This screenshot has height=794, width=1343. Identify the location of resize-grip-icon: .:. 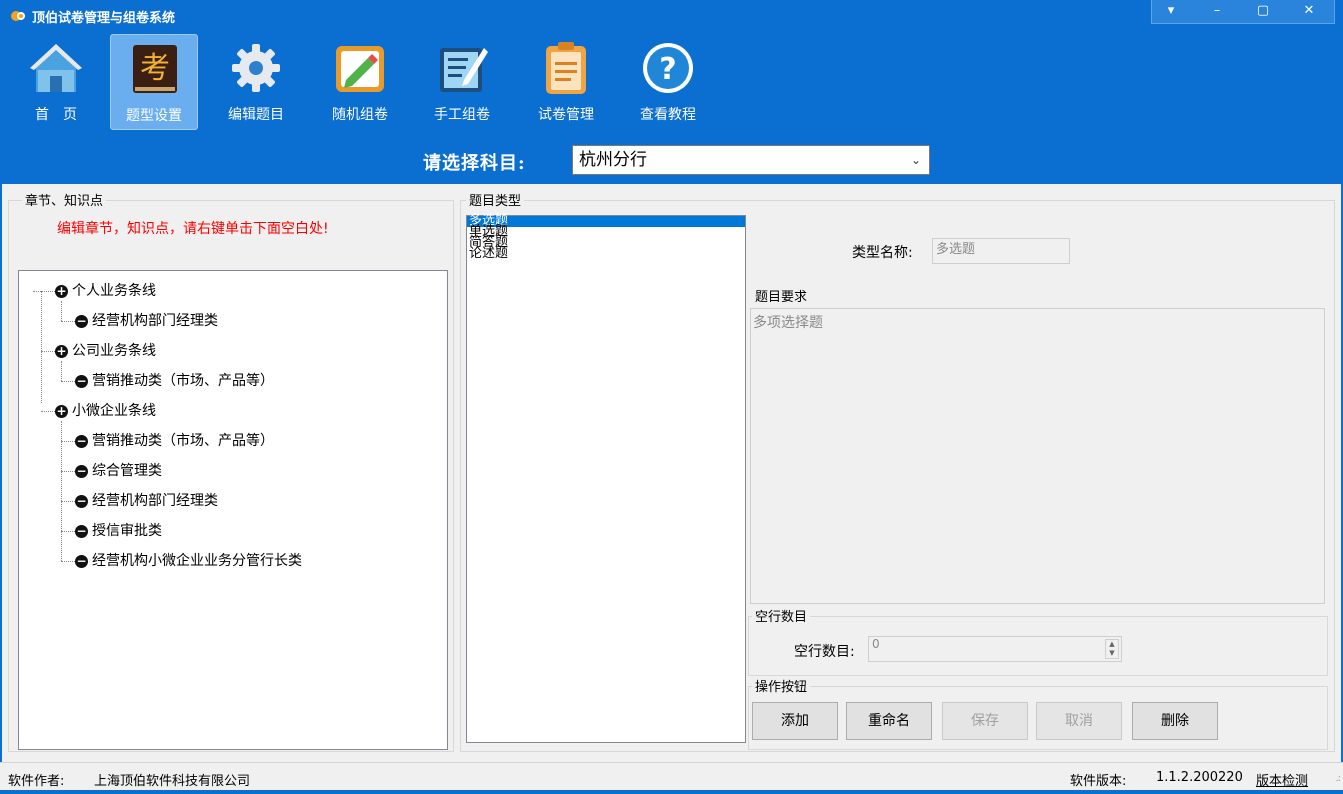
(1337, 778).